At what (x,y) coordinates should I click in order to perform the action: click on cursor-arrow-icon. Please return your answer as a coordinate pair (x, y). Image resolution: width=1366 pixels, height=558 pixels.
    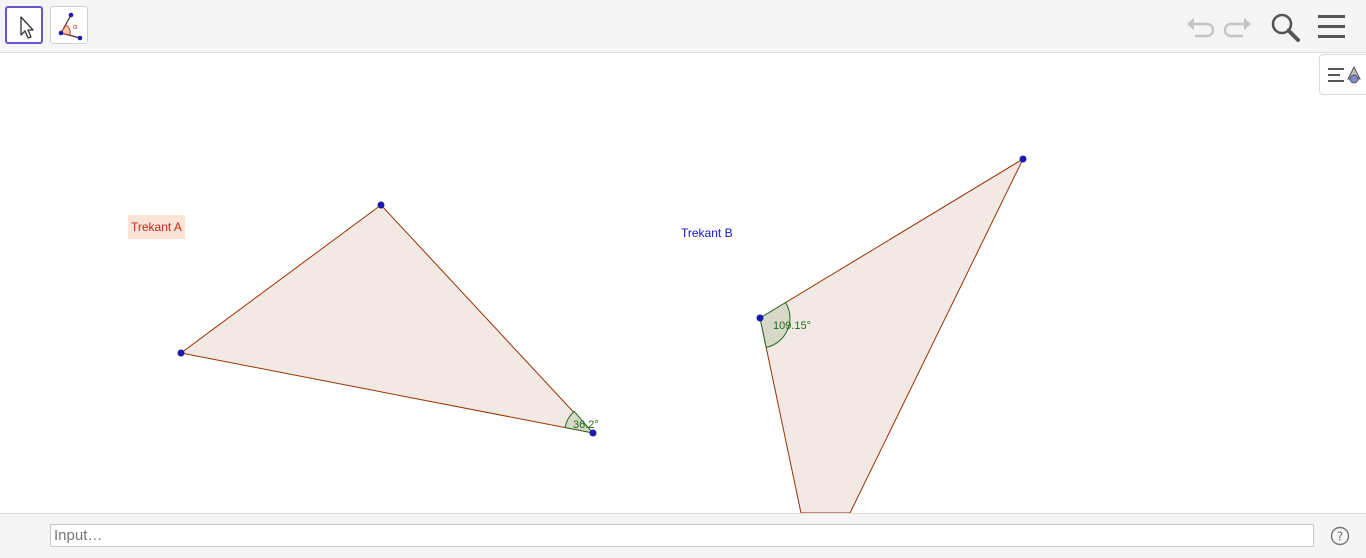
    Looking at the image, I should click on (27, 27).